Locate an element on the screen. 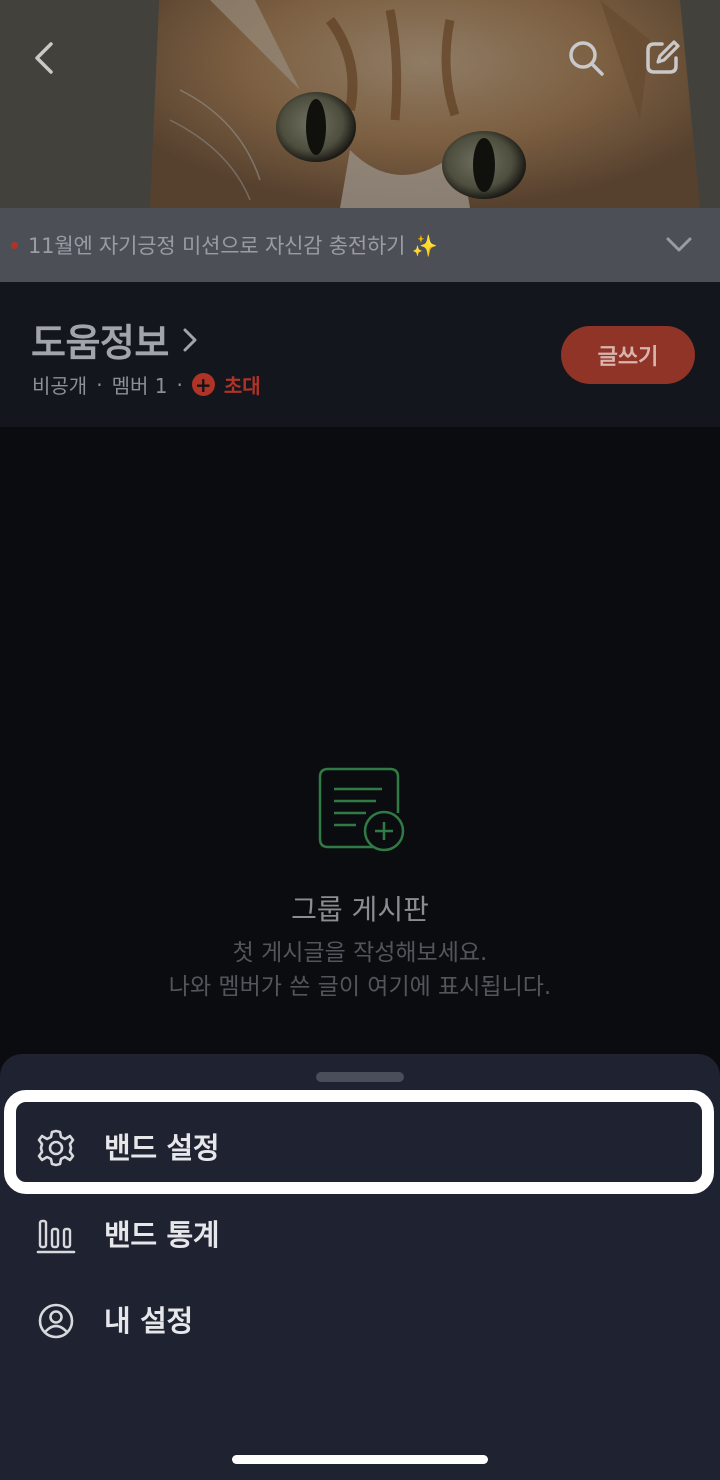 The image size is (720, 1480). empty-title: 그룹 게시판 is located at coordinates (360, 909).